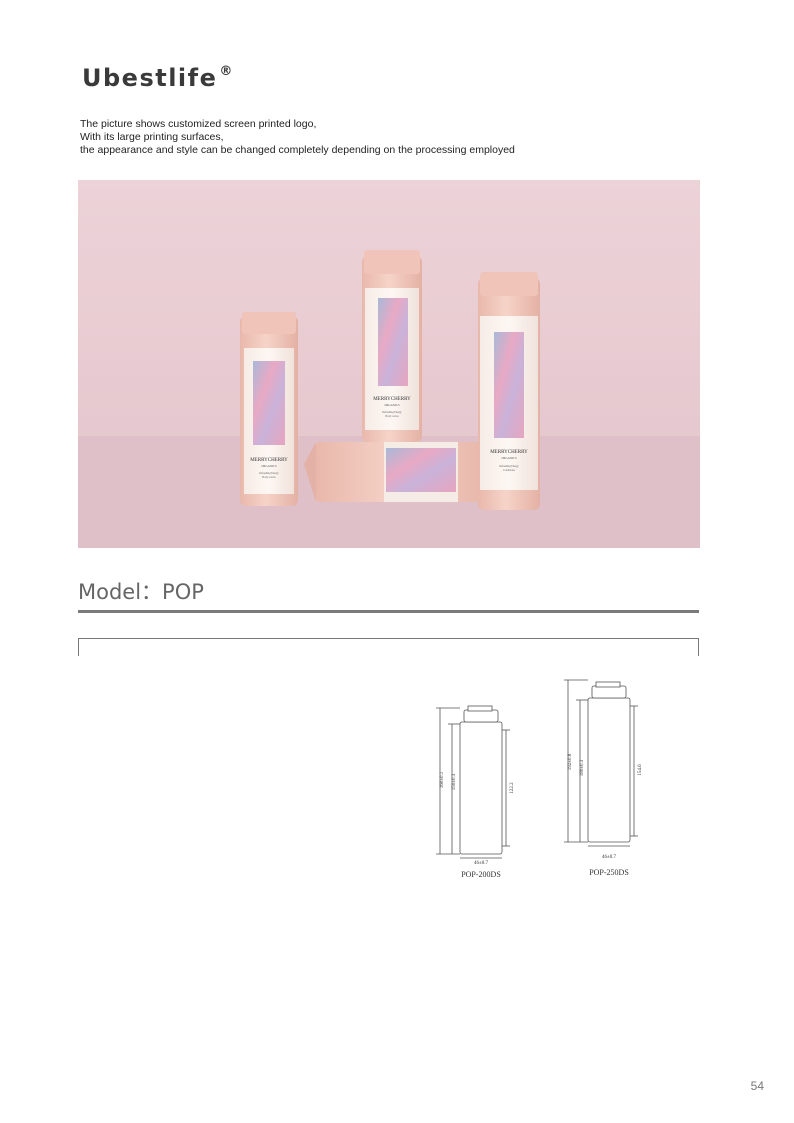 The width and height of the screenshot is (794, 1123). What do you see at coordinates (609, 857) in the screenshot?
I see `pop-250ds-width: 46±0.7` at bounding box center [609, 857].